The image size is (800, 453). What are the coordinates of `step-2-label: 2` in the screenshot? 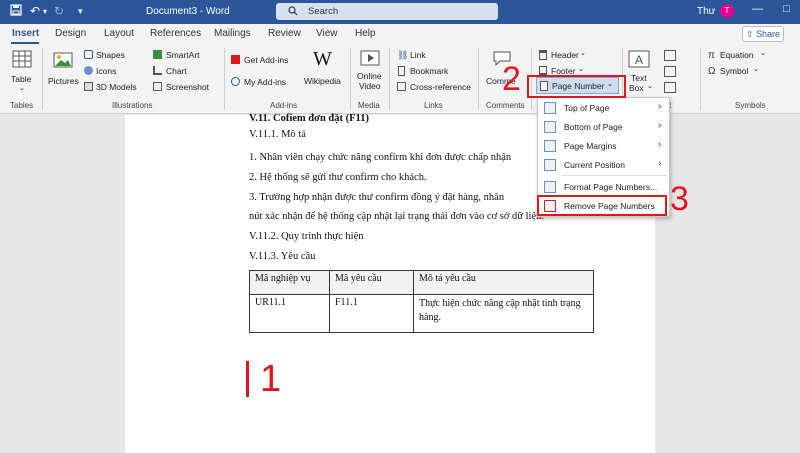 It's located at (511, 79).